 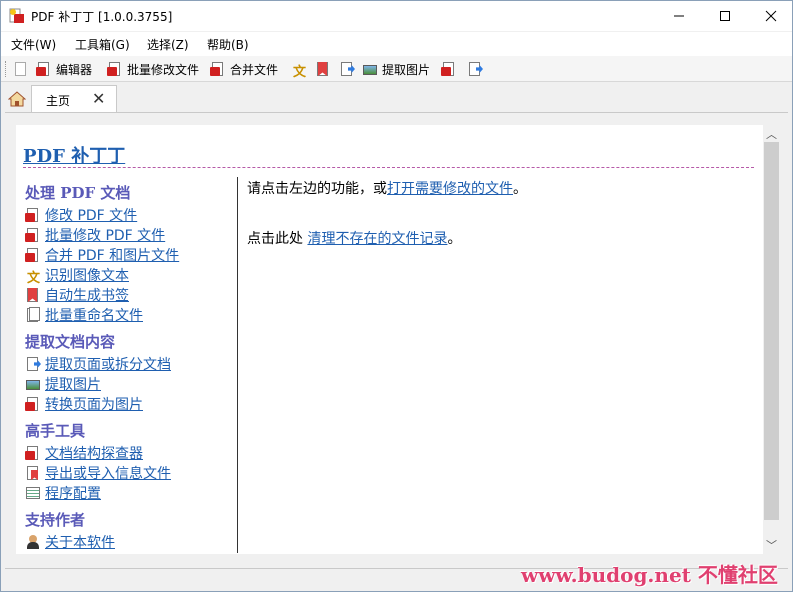 I want to click on maximize-icon, so click(x=725, y=16).